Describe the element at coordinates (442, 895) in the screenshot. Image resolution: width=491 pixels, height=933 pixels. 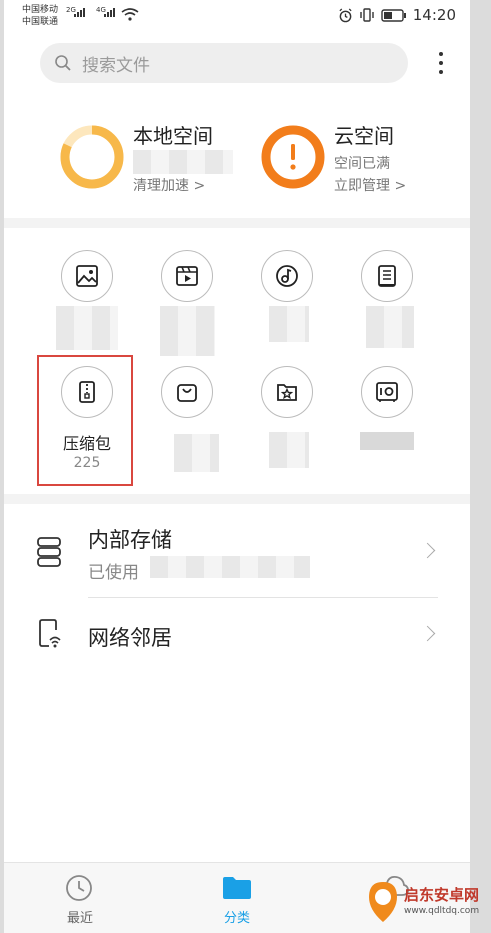
I see `watermark-text: 启东安卓网` at that location.